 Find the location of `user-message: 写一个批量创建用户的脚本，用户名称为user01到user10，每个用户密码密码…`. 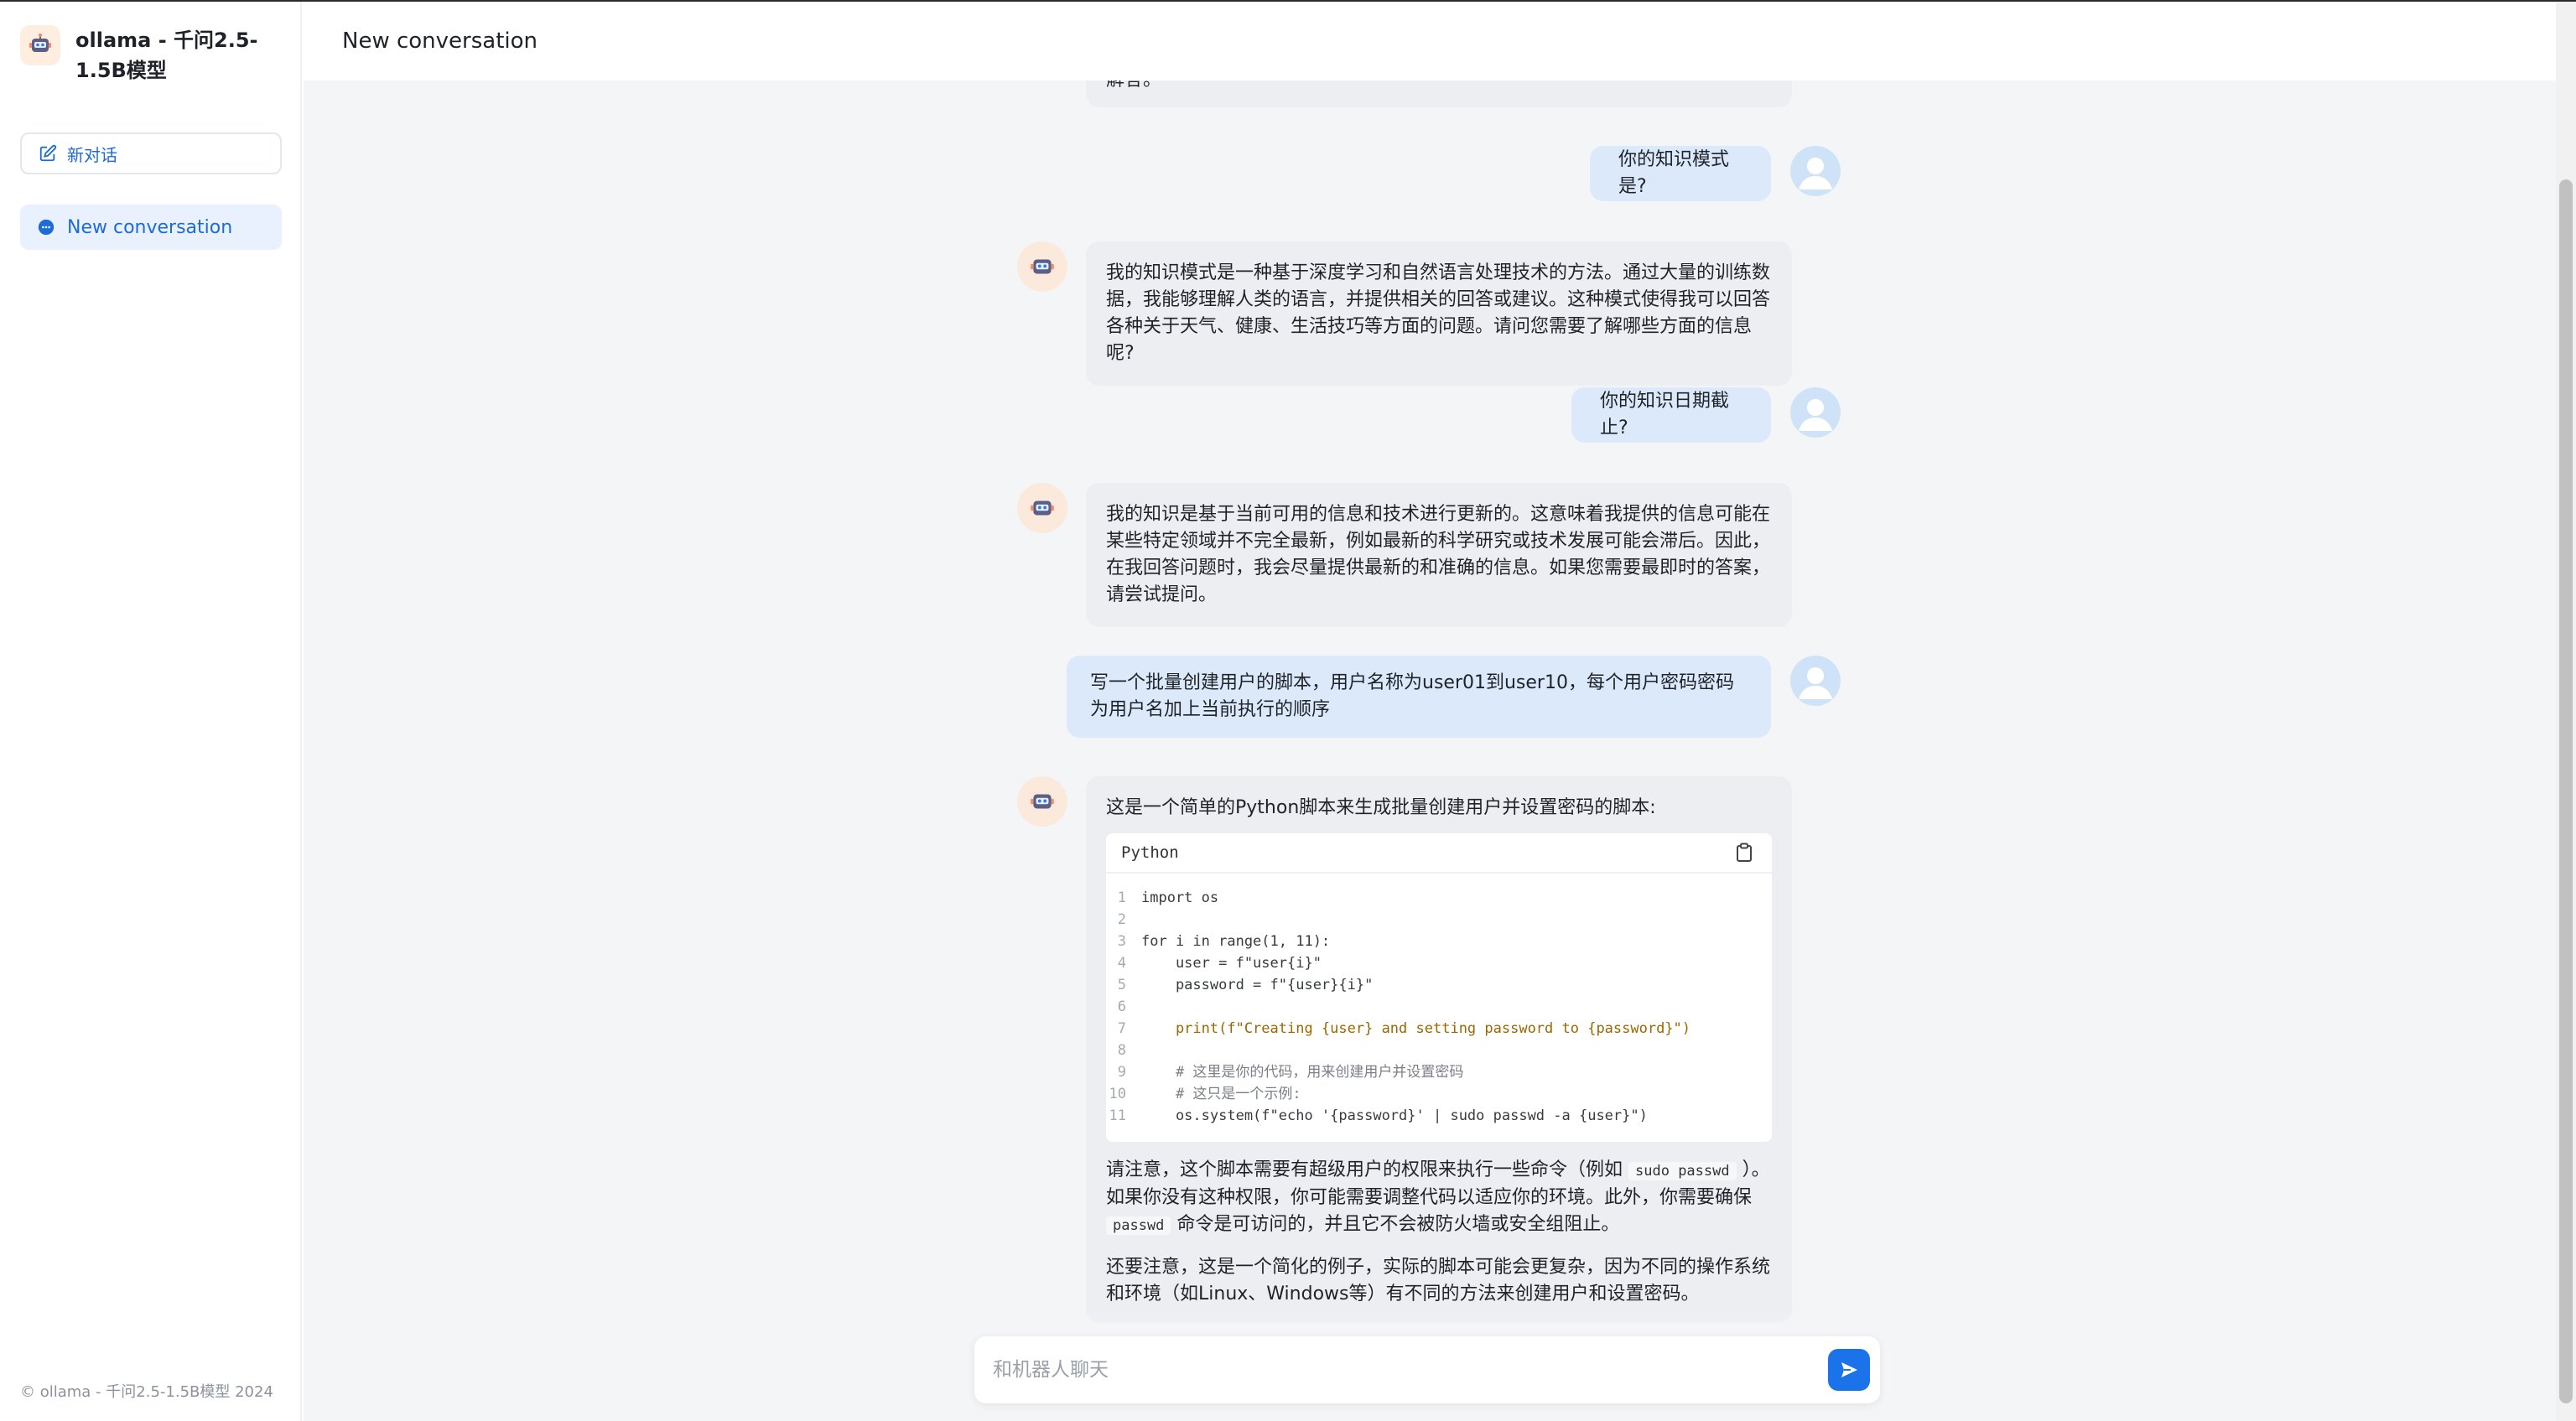

user-message: 写一个批量创建用户的脚本，用户名称为user01到user10，每个用户密码密码… is located at coordinates (1419, 697).